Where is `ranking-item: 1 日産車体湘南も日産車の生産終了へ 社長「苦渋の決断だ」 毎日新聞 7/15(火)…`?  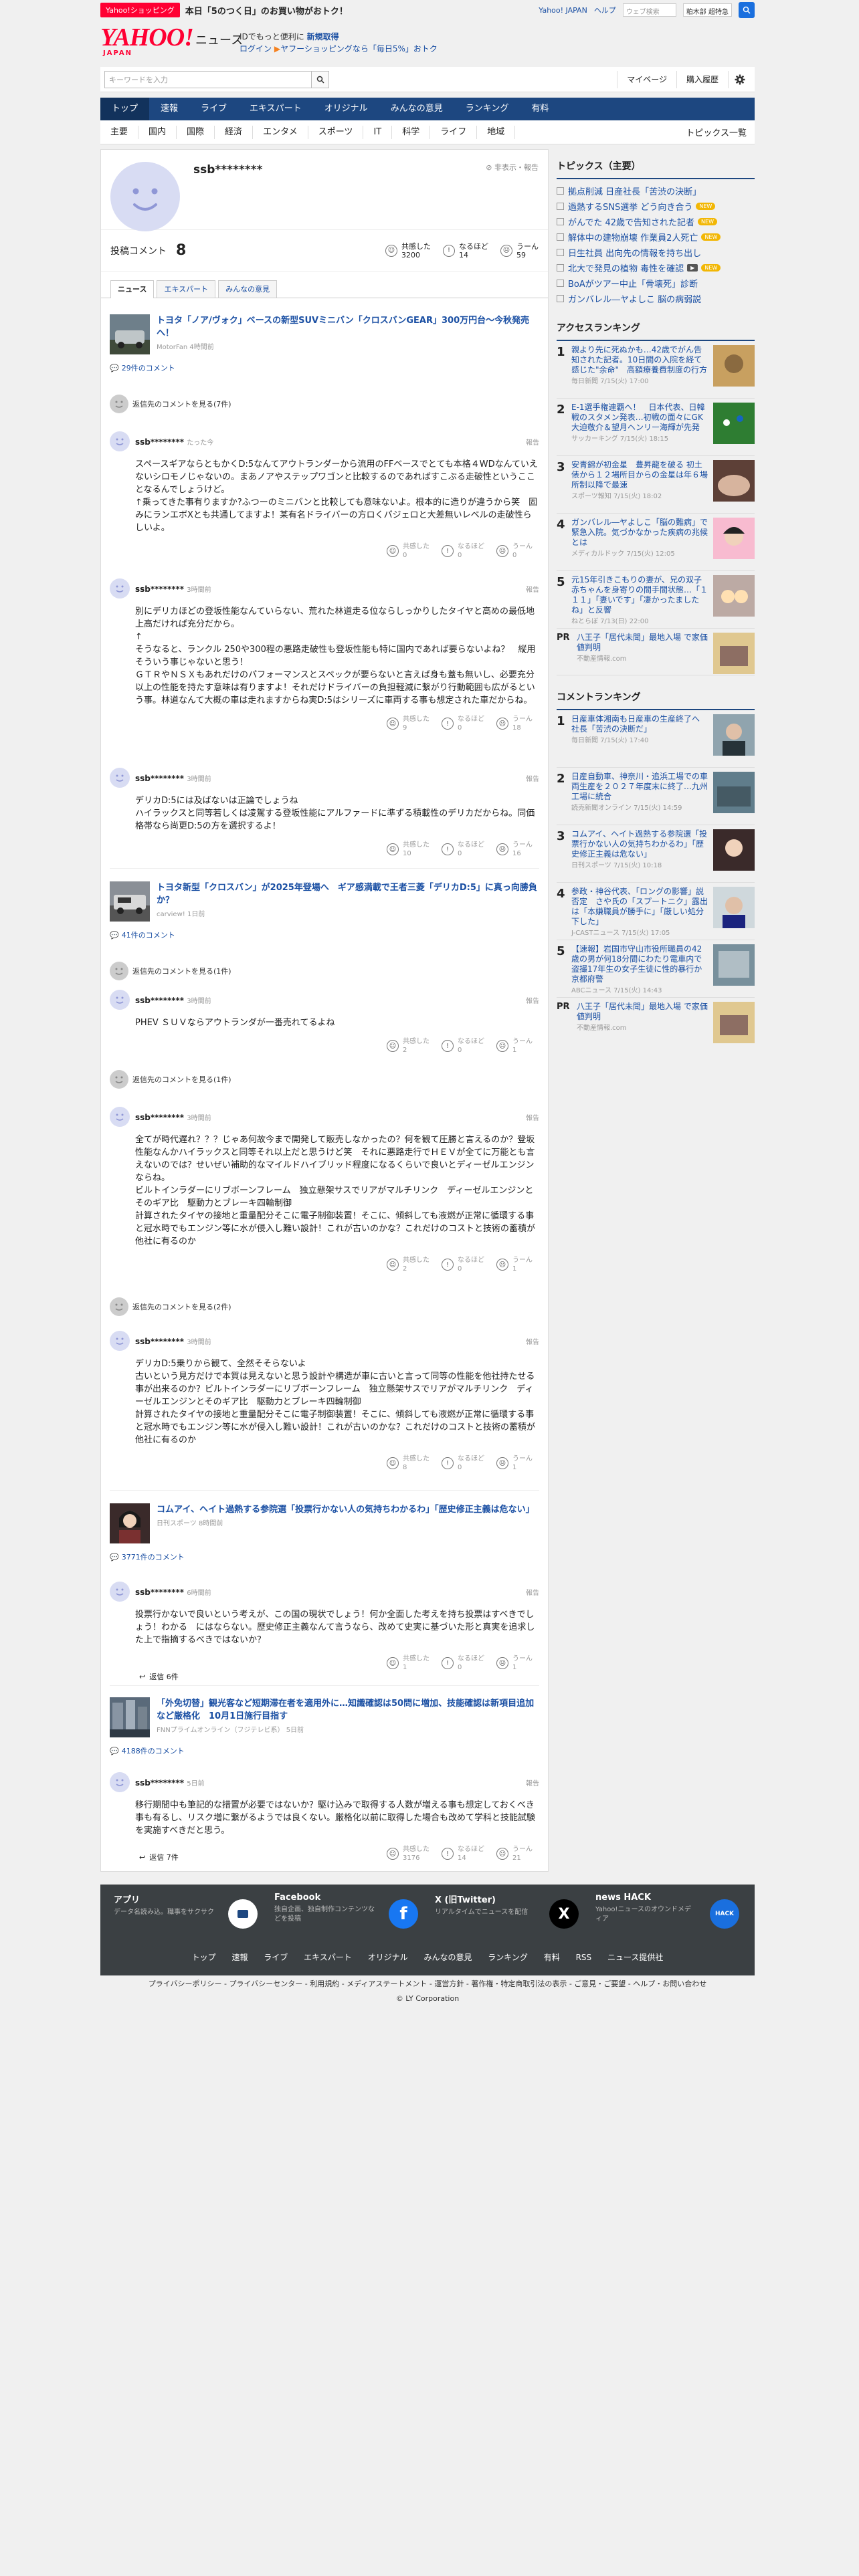
ranking-item: 1 日産車体湘南も日産車の生産終了へ 社長「苦渋の決断だ」 毎日新聞 7/15(火)… is located at coordinates (656, 739).